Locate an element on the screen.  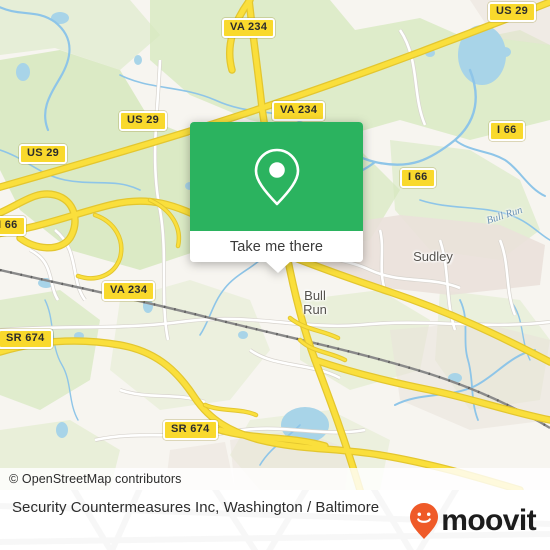
moovit-wordmark: moovit is located at coordinates (488, 520).